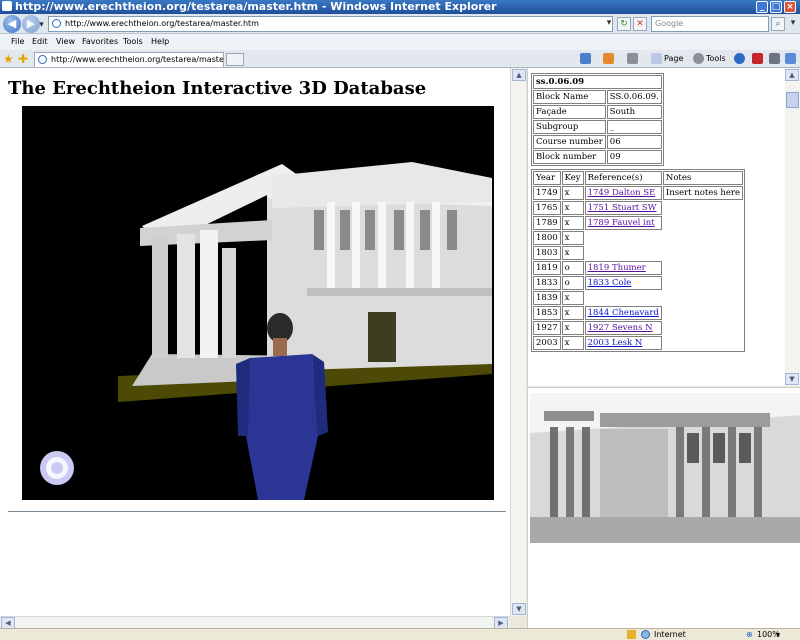 The width and height of the screenshot is (800, 640). Describe the element at coordinates (669, 23) in the screenshot. I see `search-placeholder: Google` at that location.